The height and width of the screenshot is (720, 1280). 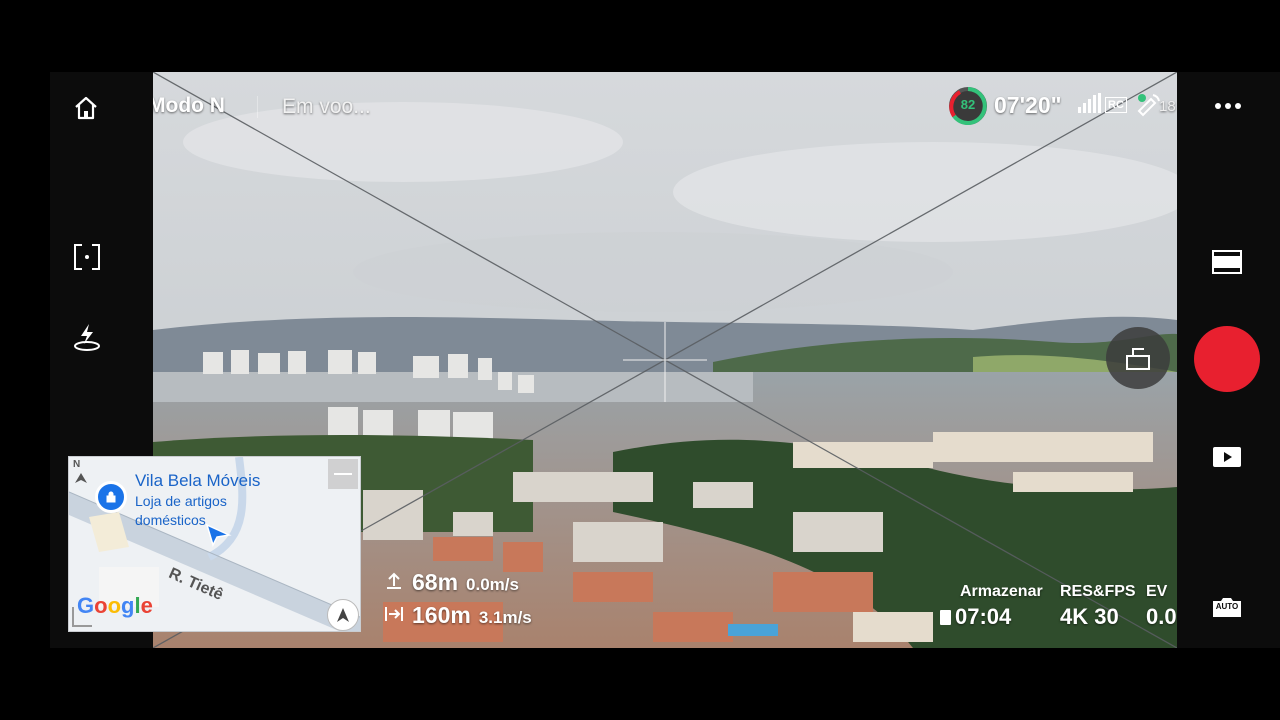 I want to click on battery-percent: 82, so click(x=968, y=104).